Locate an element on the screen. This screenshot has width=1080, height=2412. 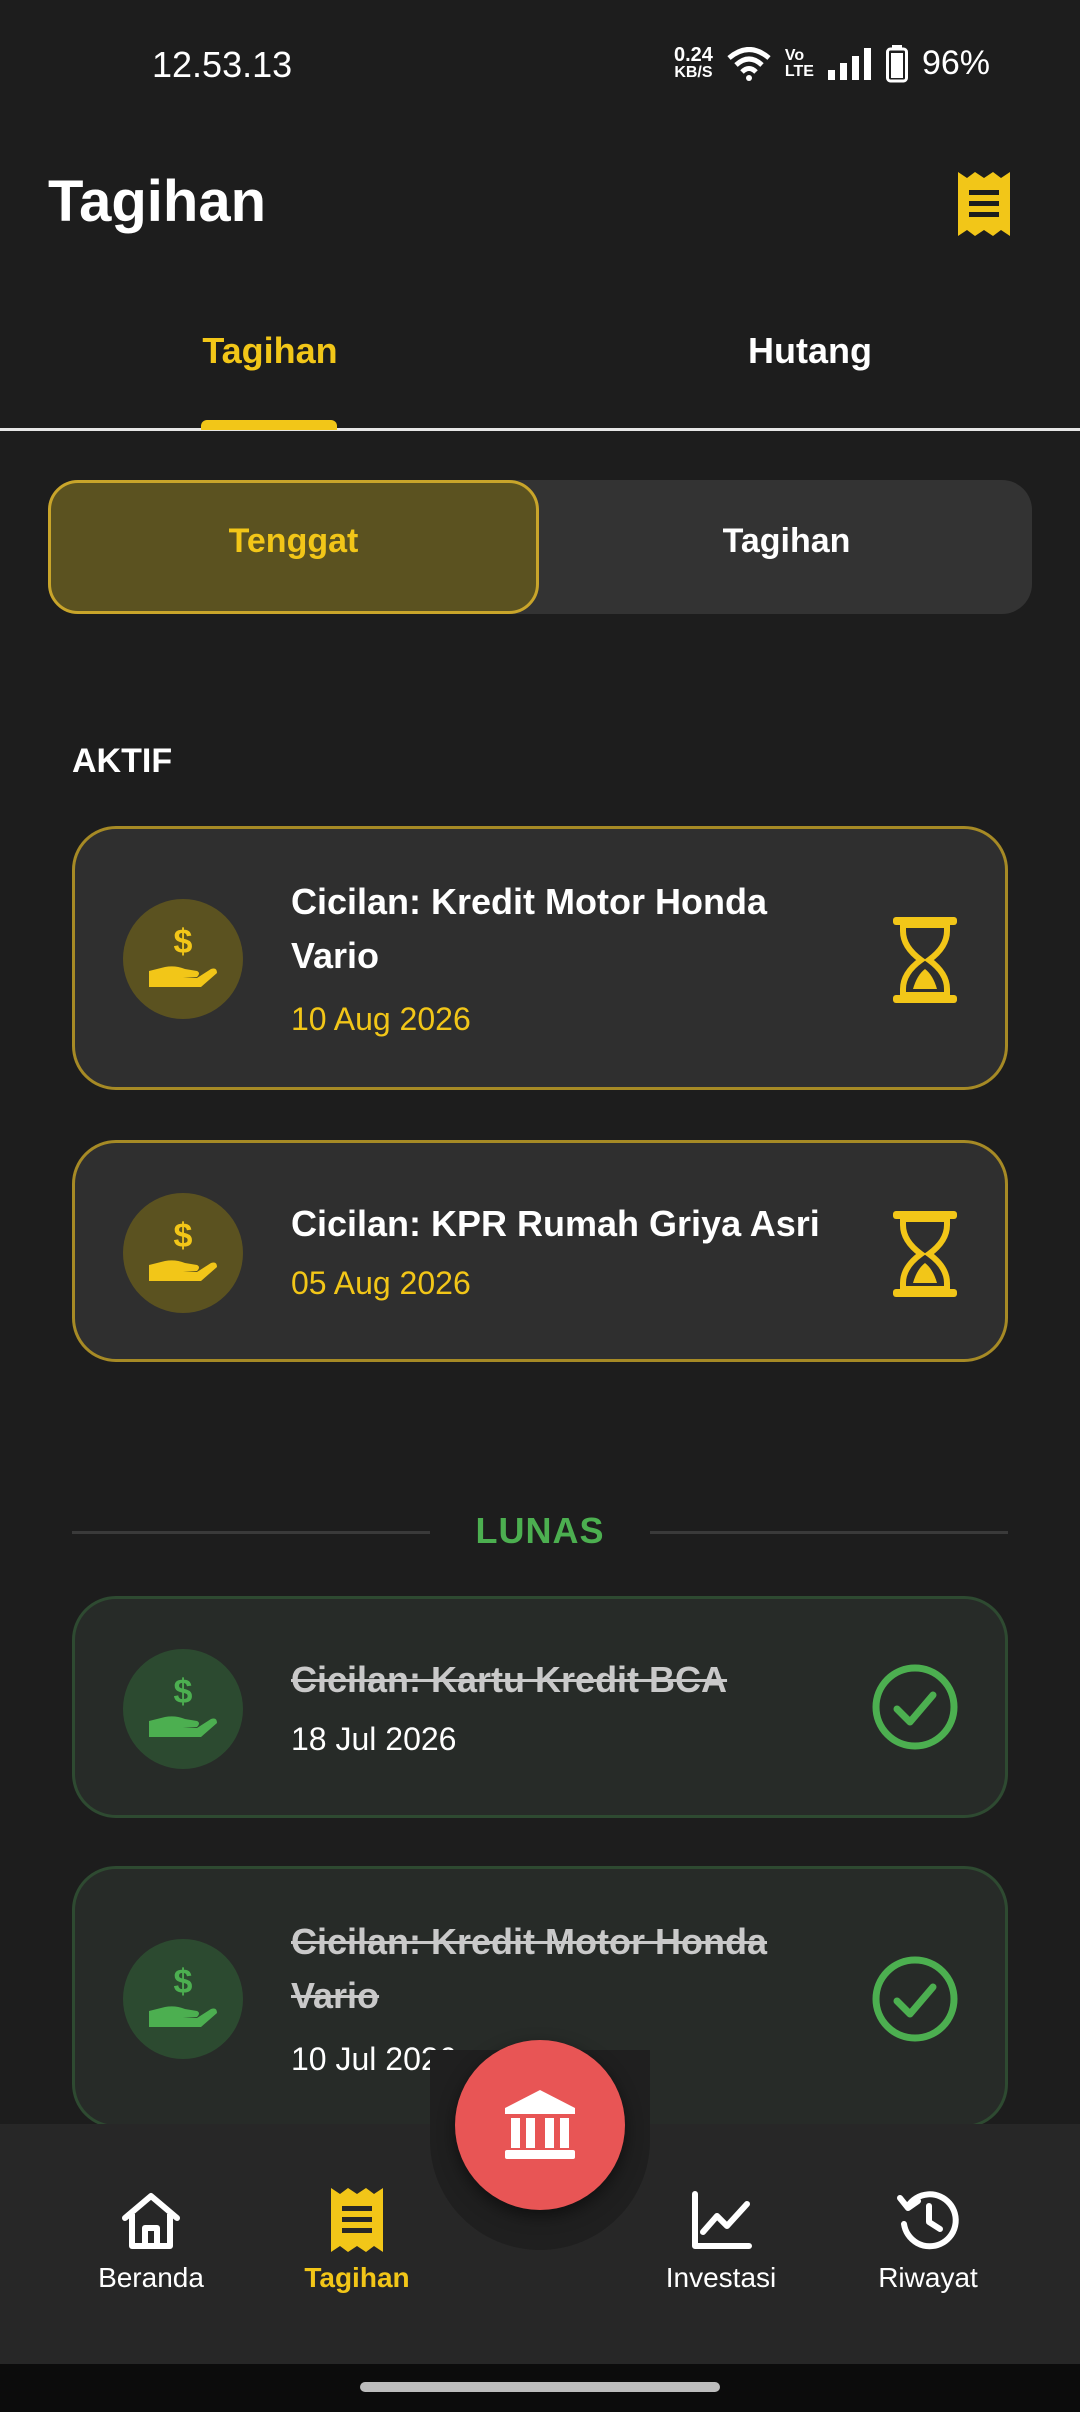
volte-icon: Vo LTE is located at coordinates (799, 63).